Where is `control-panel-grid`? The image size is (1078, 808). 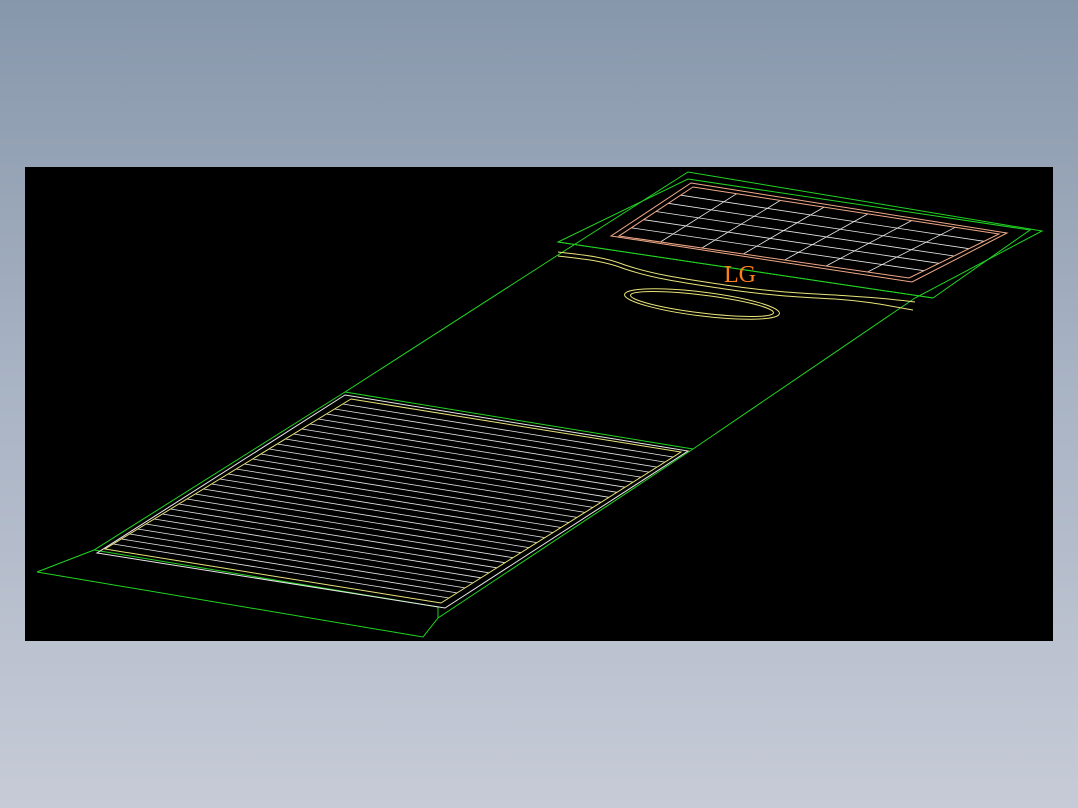 control-panel-grid is located at coordinates (808, 233).